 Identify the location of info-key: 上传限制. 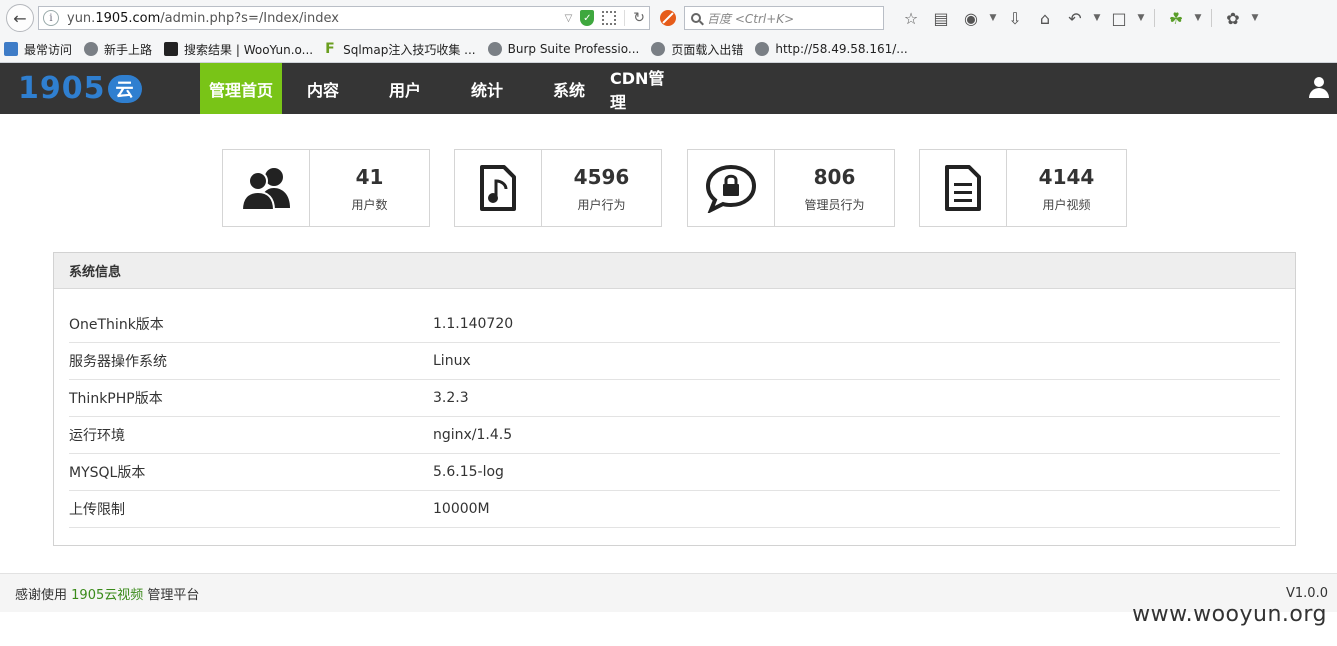
(97, 510).